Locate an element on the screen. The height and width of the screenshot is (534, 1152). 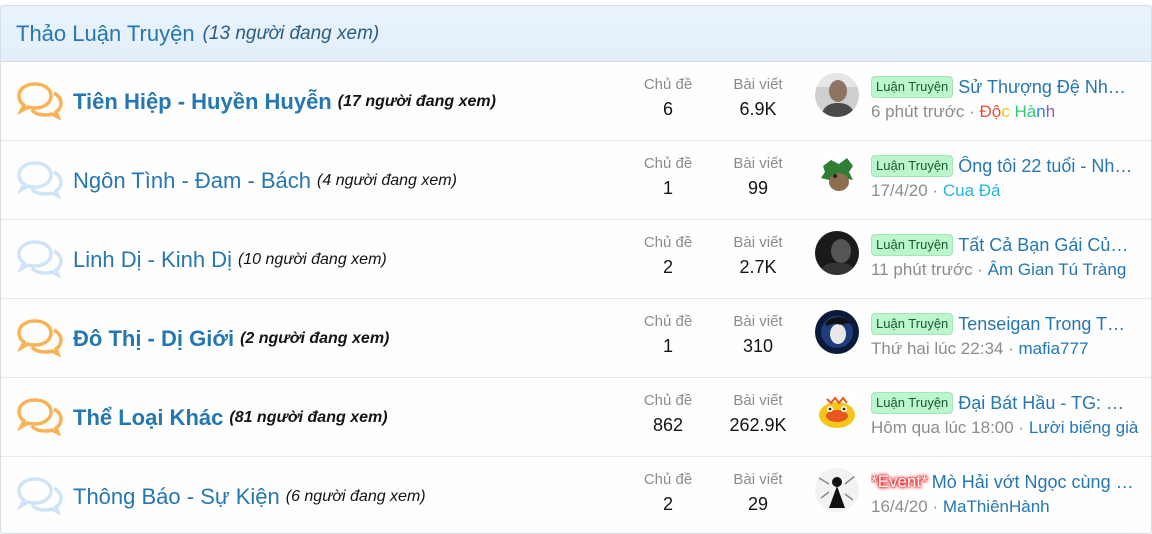
posts-stat: Bài viết 29 is located at coordinates (758, 493).